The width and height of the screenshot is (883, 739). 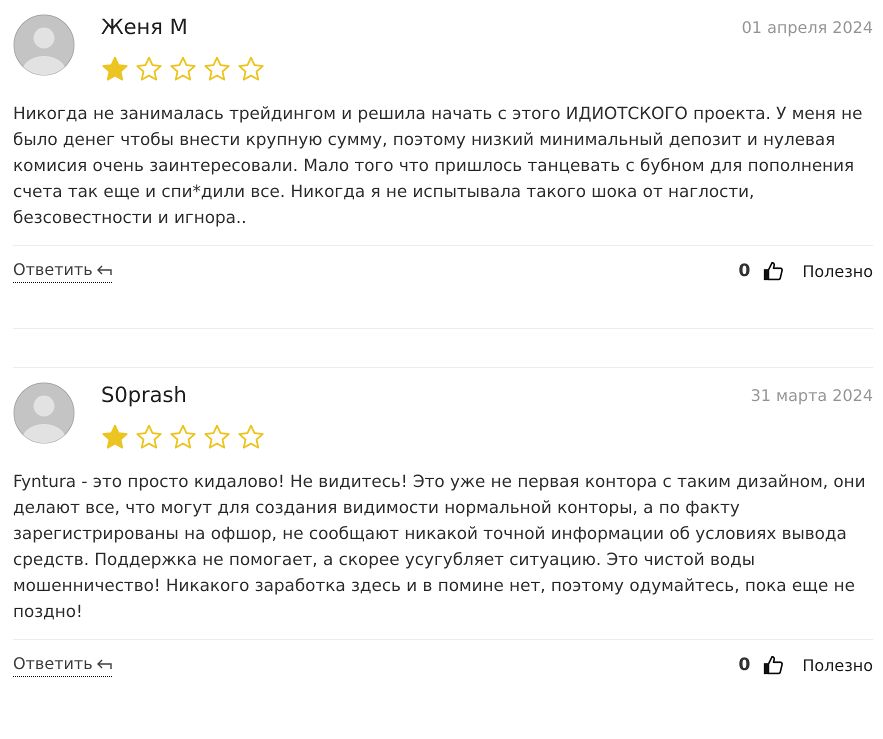 I want to click on review-date: 31 марта 2024, so click(x=811, y=395).